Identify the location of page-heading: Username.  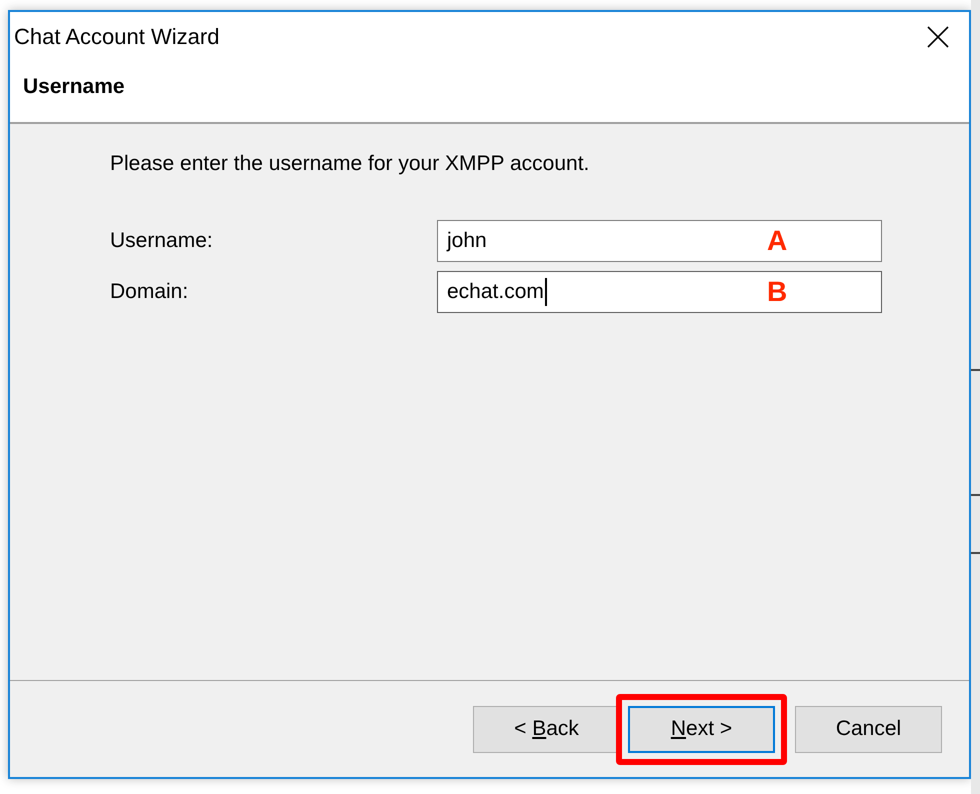
(74, 87).